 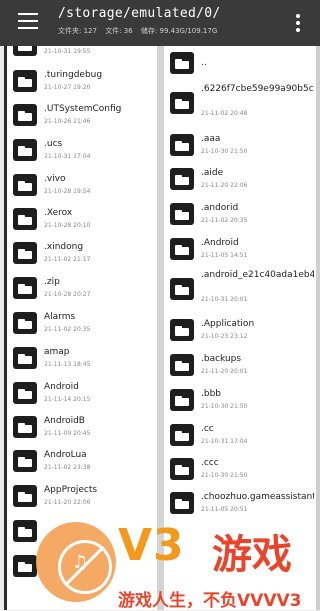 I want to click on current-path: /storage/emulated/0/, so click(x=139, y=13).